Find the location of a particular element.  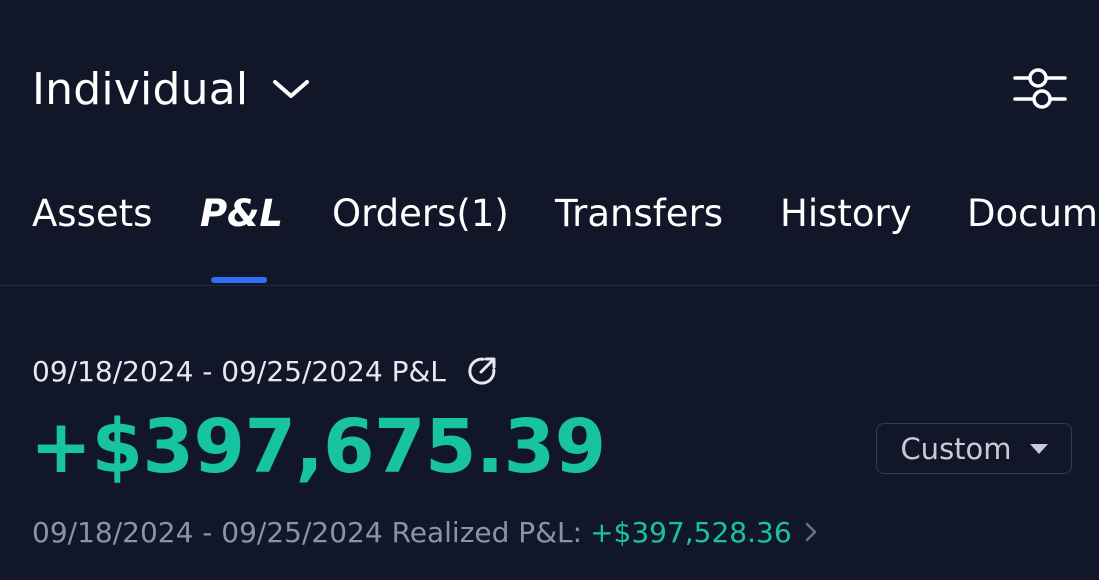

period-selector-label: Custom is located at coordinates (956, 448).